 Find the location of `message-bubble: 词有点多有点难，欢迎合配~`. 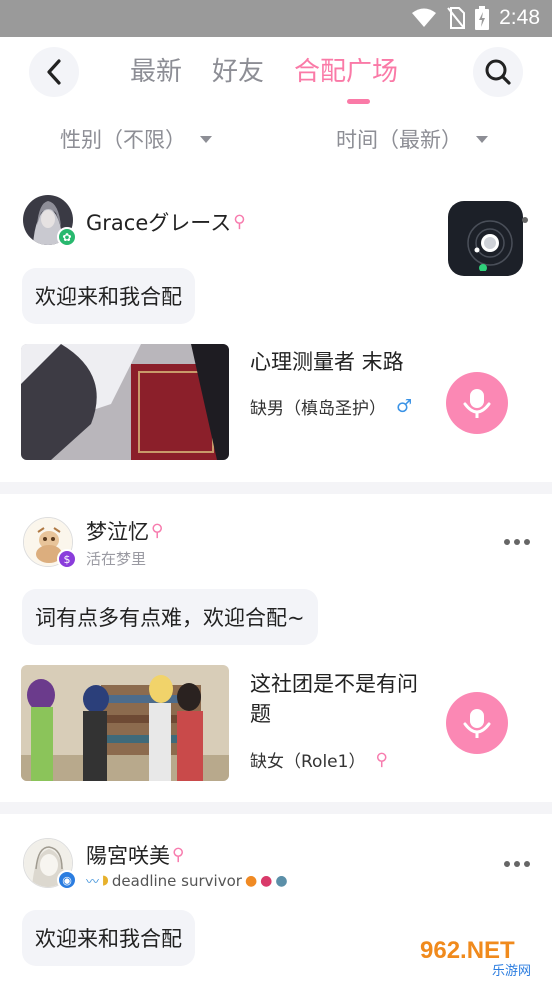

message-bubble: 词有点多有点难，欢迎合配~ is located at coordinates (170, 617).